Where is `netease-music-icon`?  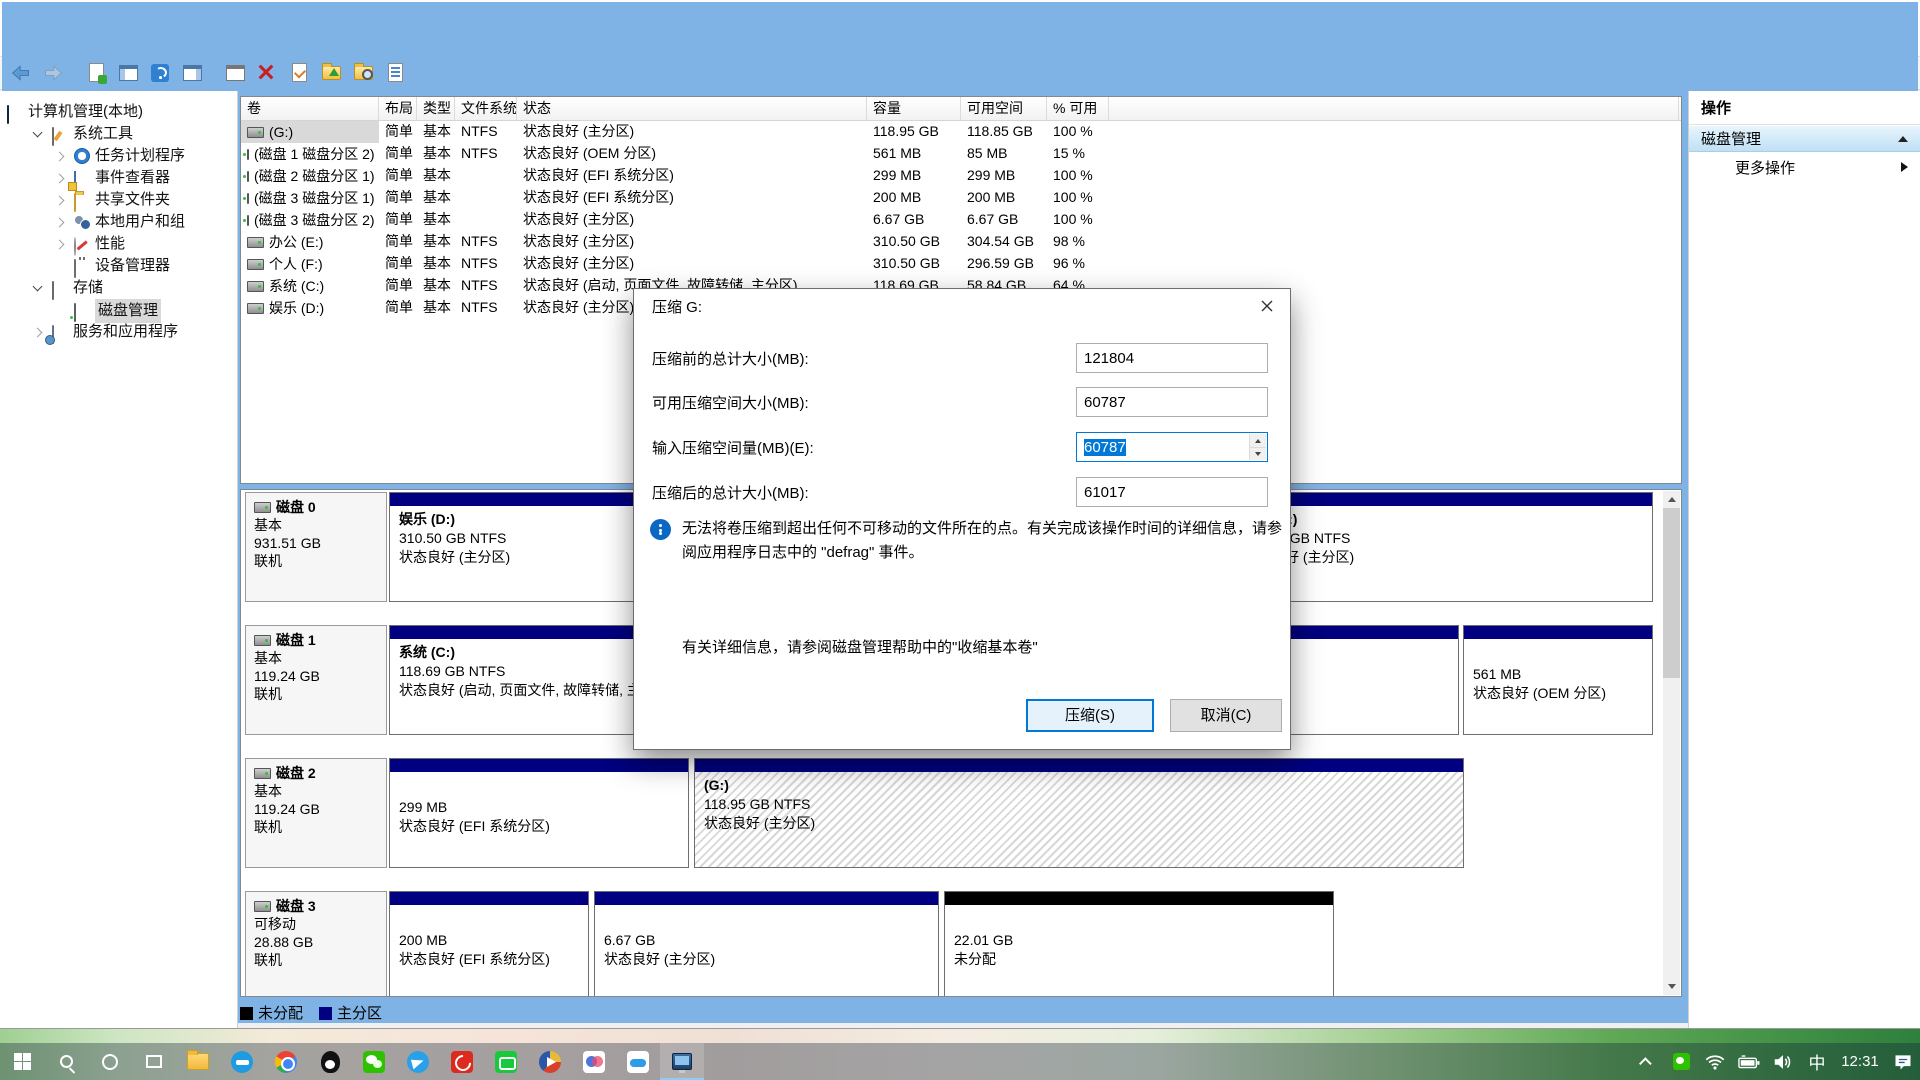
netease-music-icon is located at coordinates (462, 1061).